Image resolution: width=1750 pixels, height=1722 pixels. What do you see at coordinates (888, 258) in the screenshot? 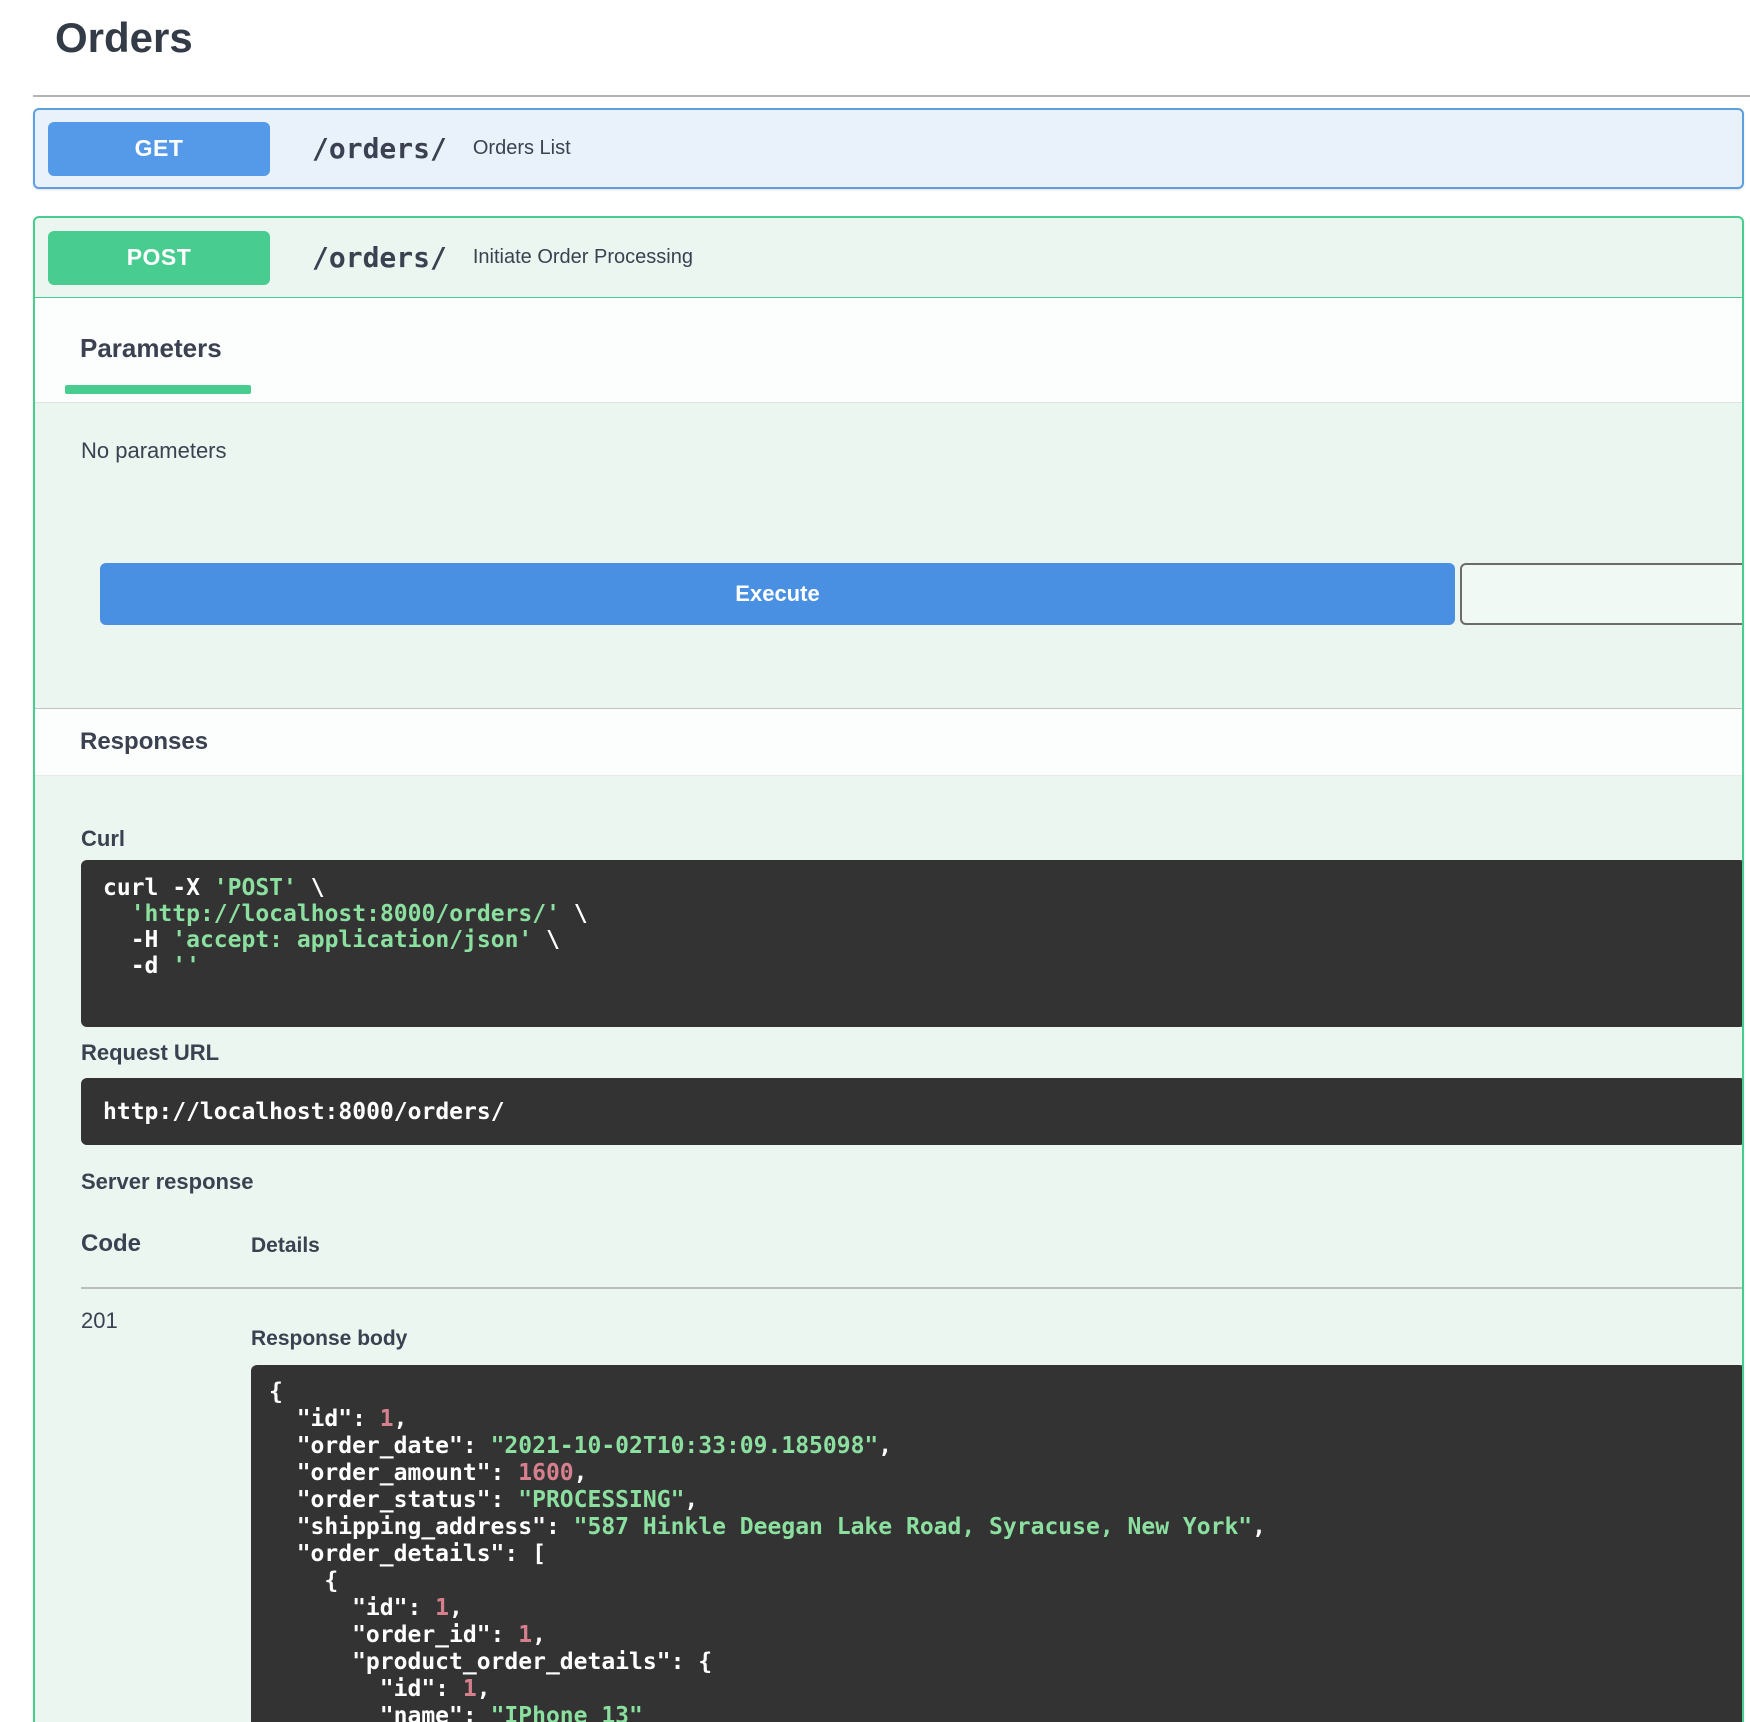
I see `post-endpoint-header: POST /orders/ Initiate Order Processing` at bounding box center [888, 258].